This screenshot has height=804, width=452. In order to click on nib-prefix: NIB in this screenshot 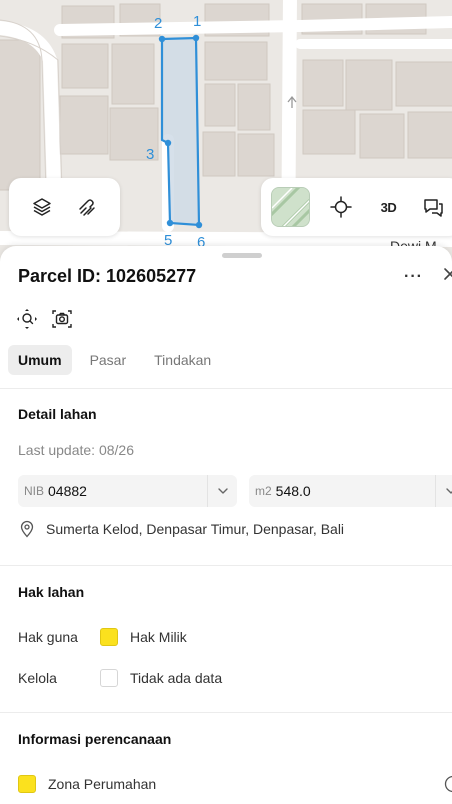, I will do `click(34, 491)`.